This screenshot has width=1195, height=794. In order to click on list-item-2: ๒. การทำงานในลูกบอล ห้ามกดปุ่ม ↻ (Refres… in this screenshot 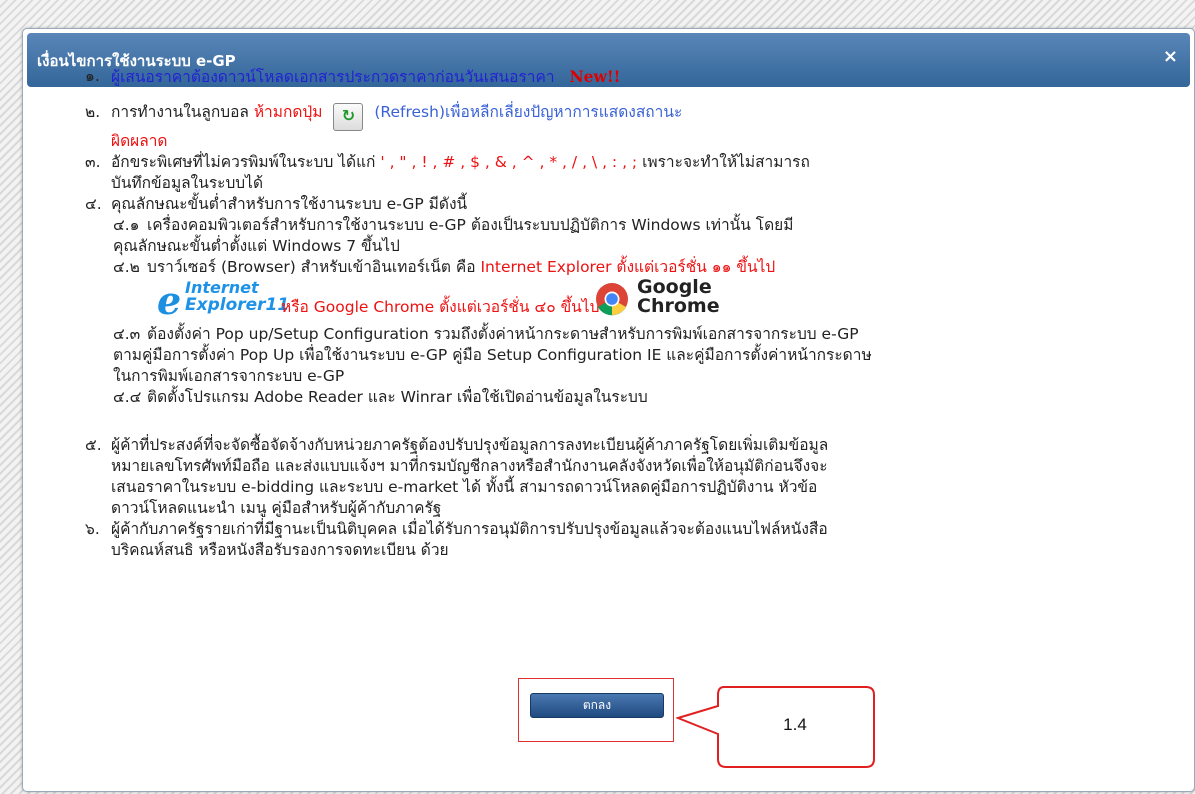, I will do `click(620, 127)`.